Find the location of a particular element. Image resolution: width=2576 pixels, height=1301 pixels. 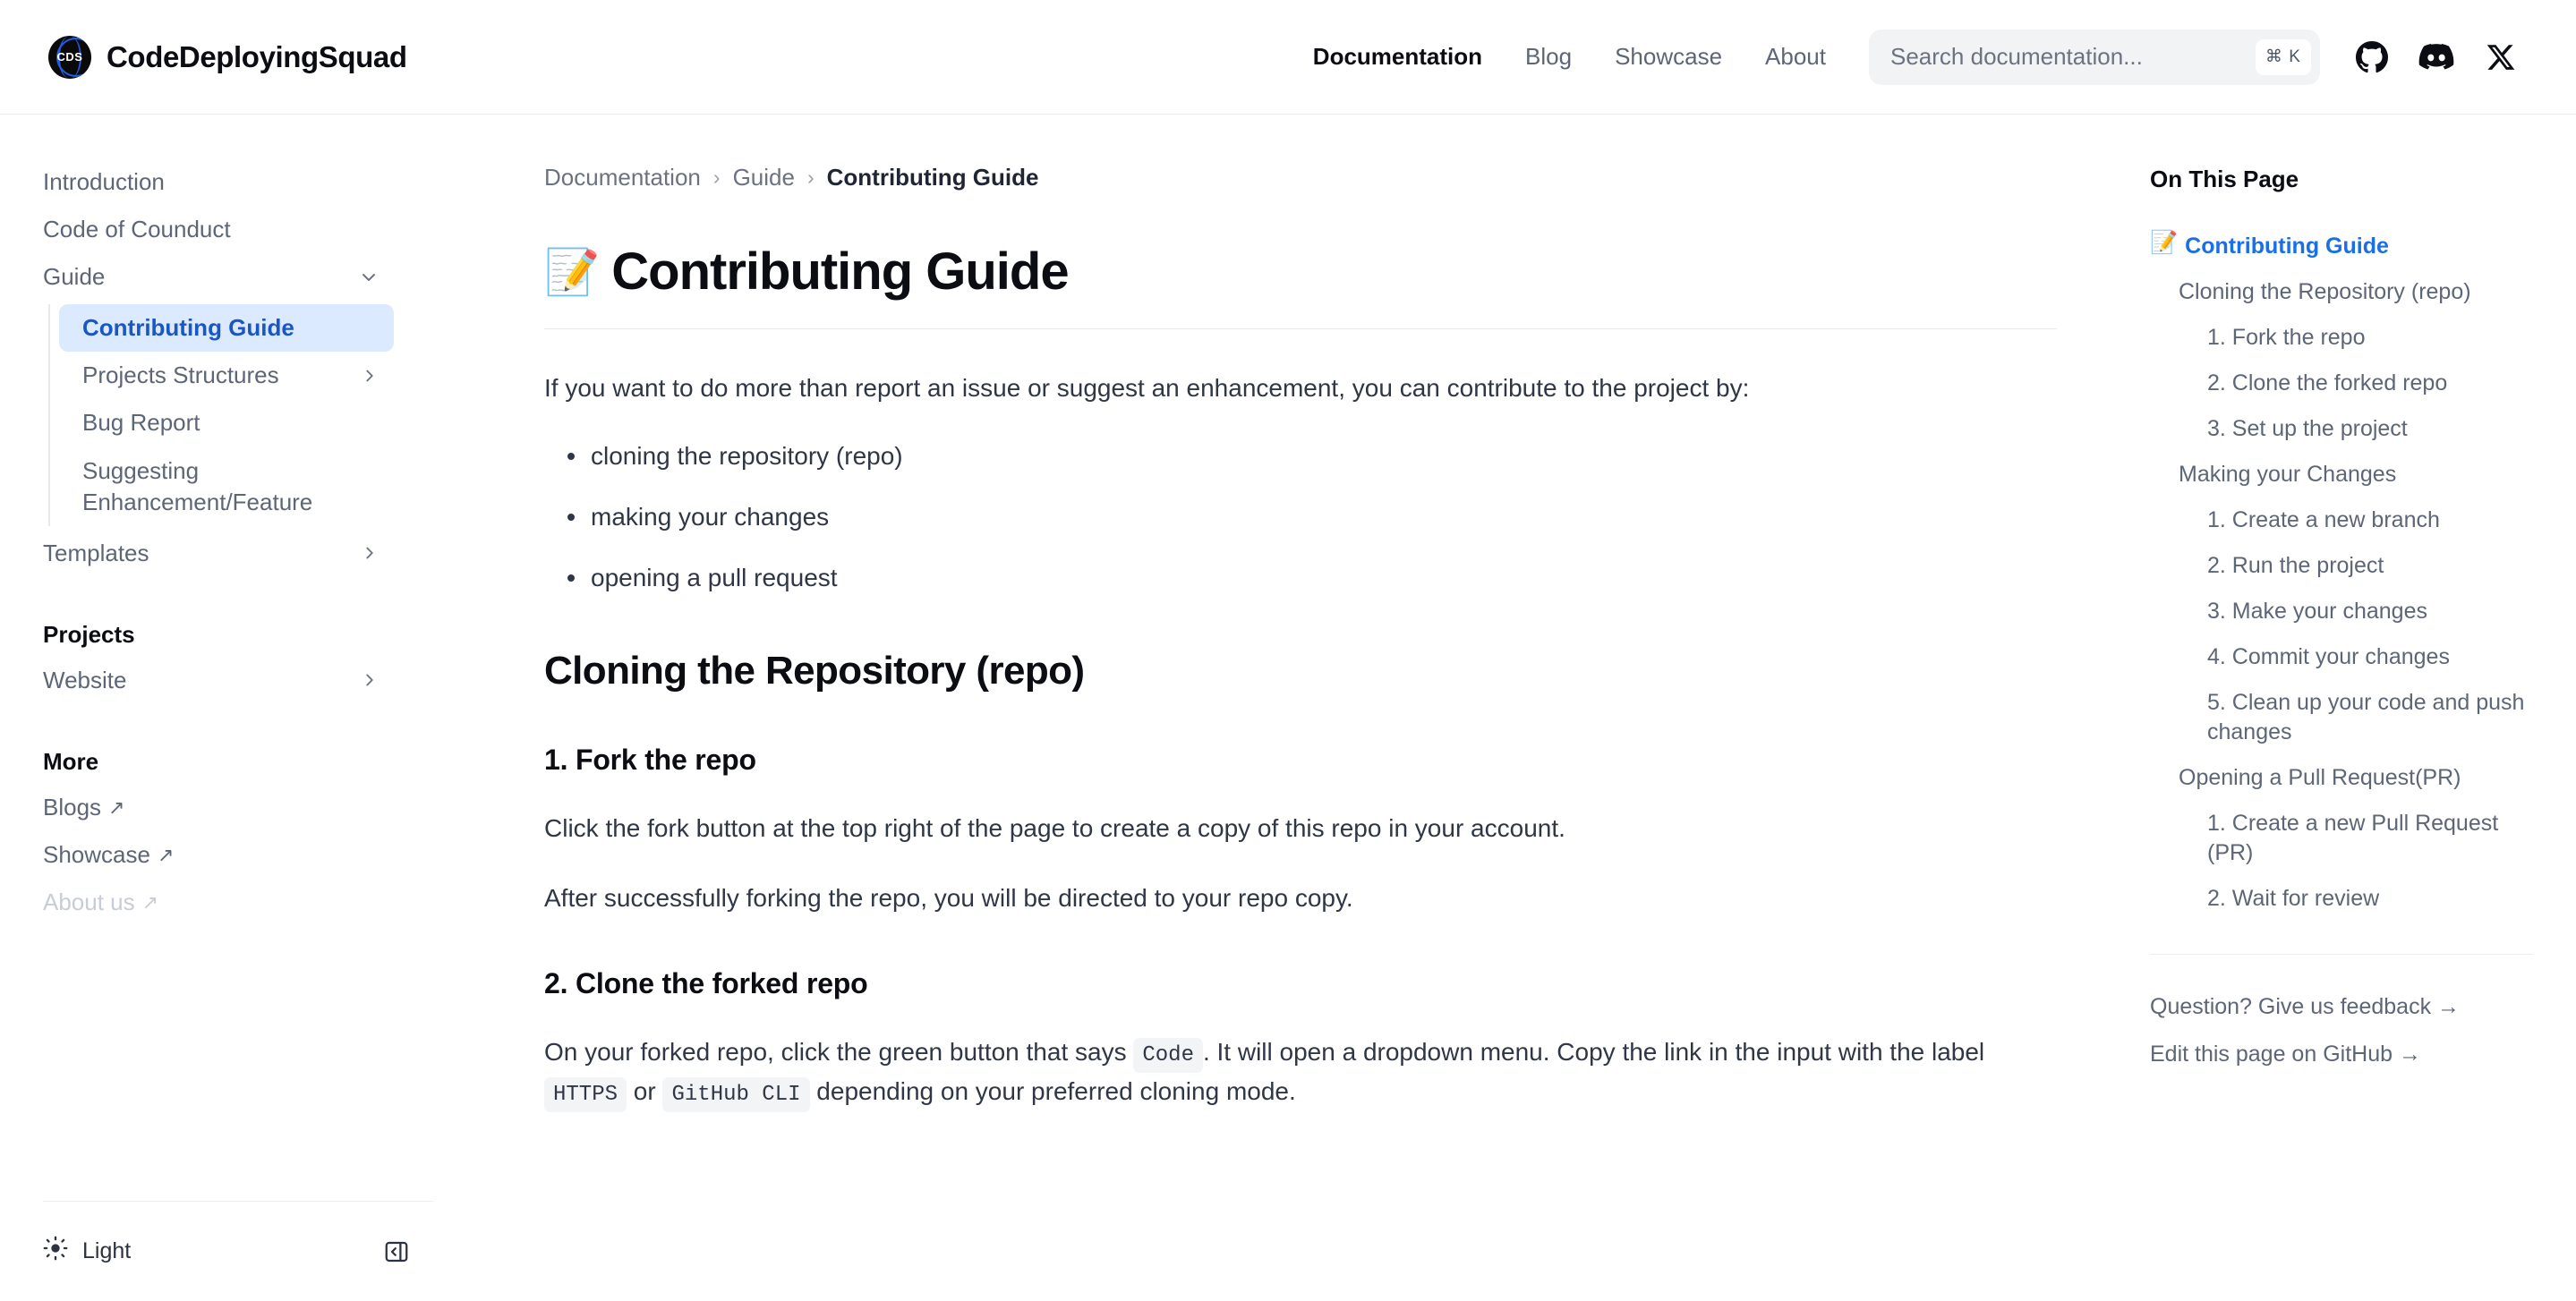

sidebar-item-suggesting-enhancement-feature: Suggesting Enhancement/Feature is located at coordinates (226, 486).